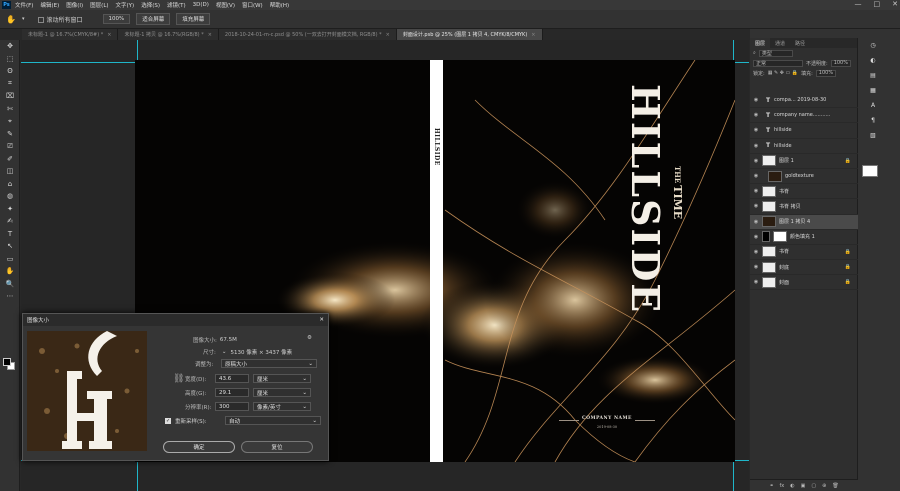 This screenshot has height=491, width=900. I want to click on quick-select-tool-icon: ⌗, so click(10, 84).